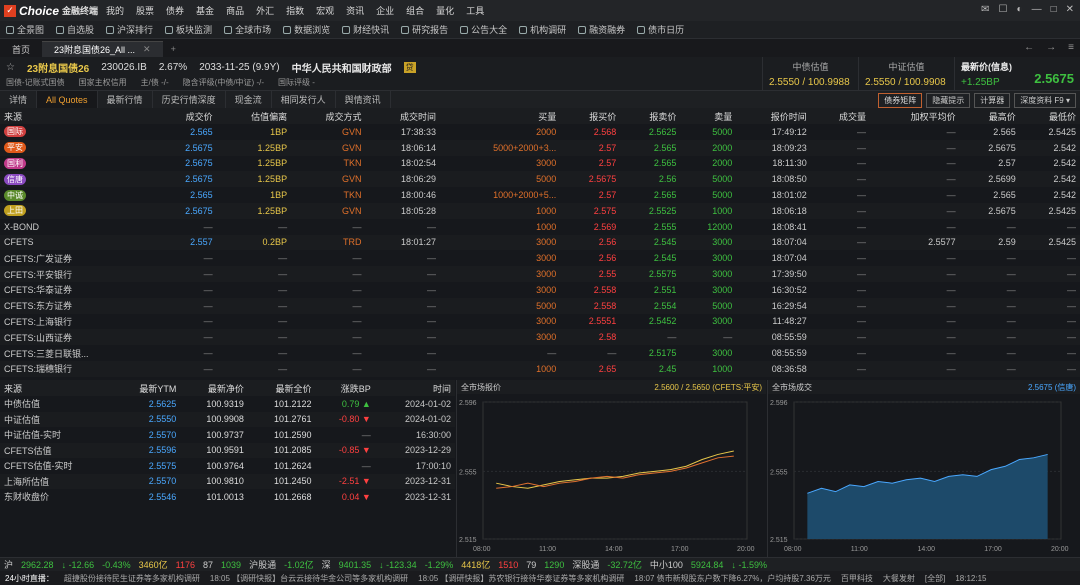 The width and height of the screenshot is (1080, 585). What do you see at coordinates (19, 99) in the screenshot?
I see `subtab: 详情` at bounding box center [19, 99].